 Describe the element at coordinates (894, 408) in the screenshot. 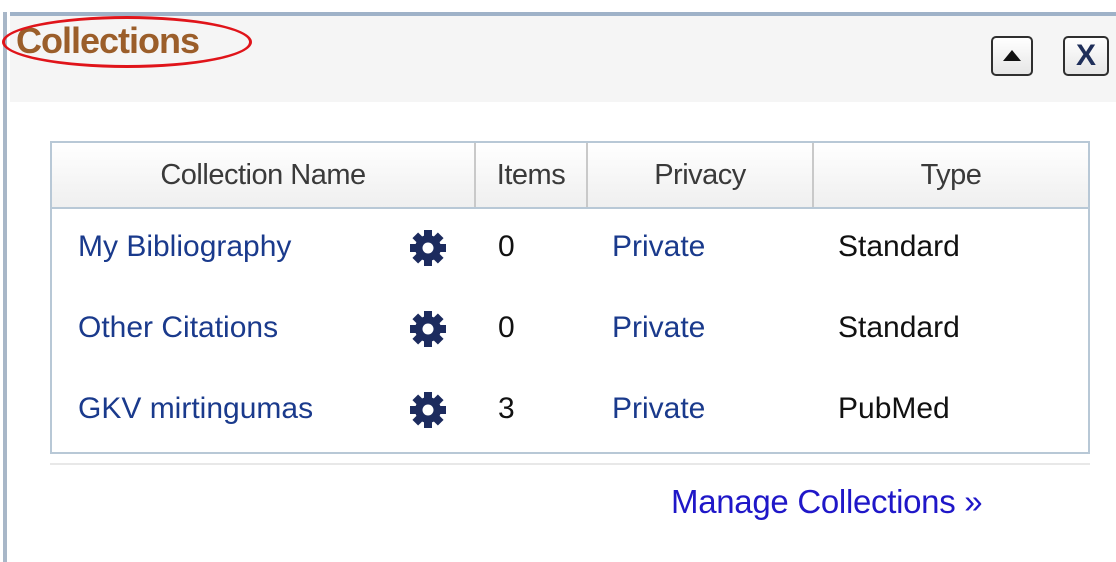

I see `type-value: PubMed` at that location.